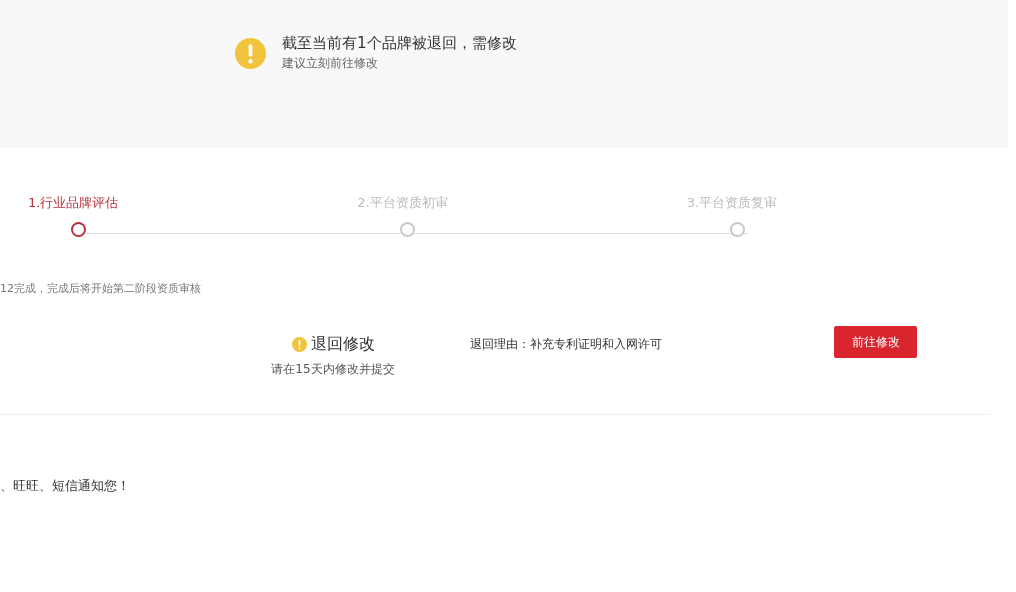 The height and width of the screenshot is (592, 1016). I want to click on modify-button: 前往修改, so click(875, 342).